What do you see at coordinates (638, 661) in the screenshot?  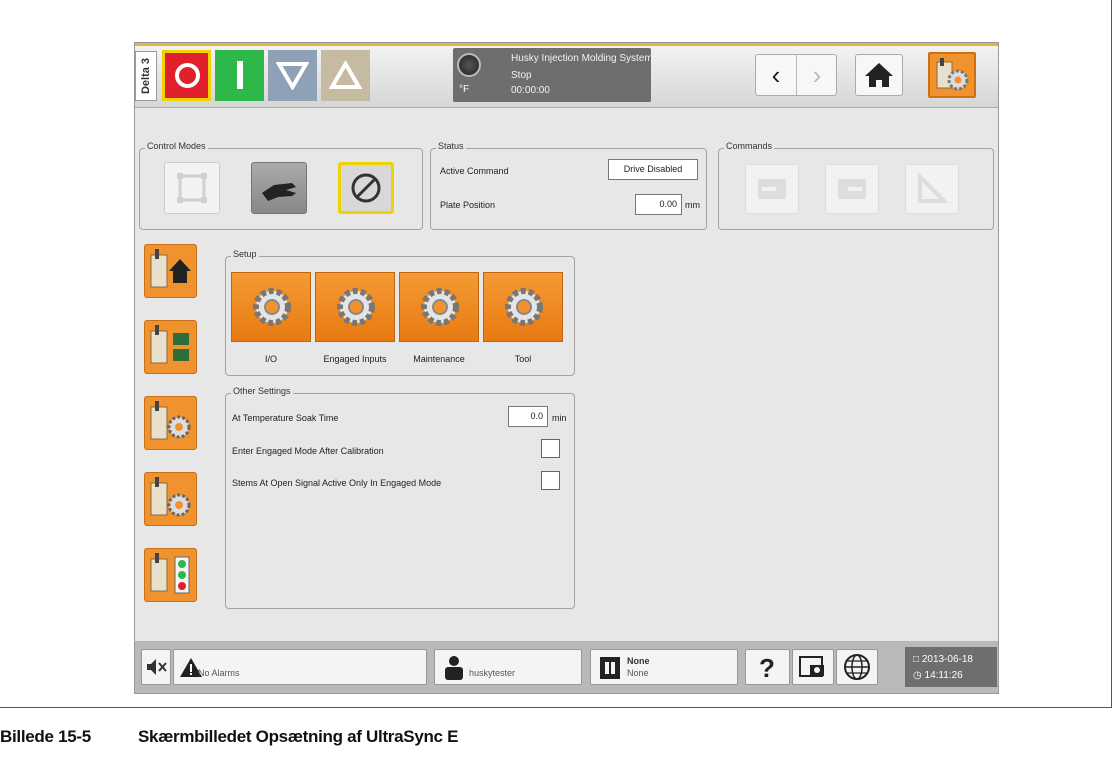 I see `mold-name: None` at bounding box center [638, 661].